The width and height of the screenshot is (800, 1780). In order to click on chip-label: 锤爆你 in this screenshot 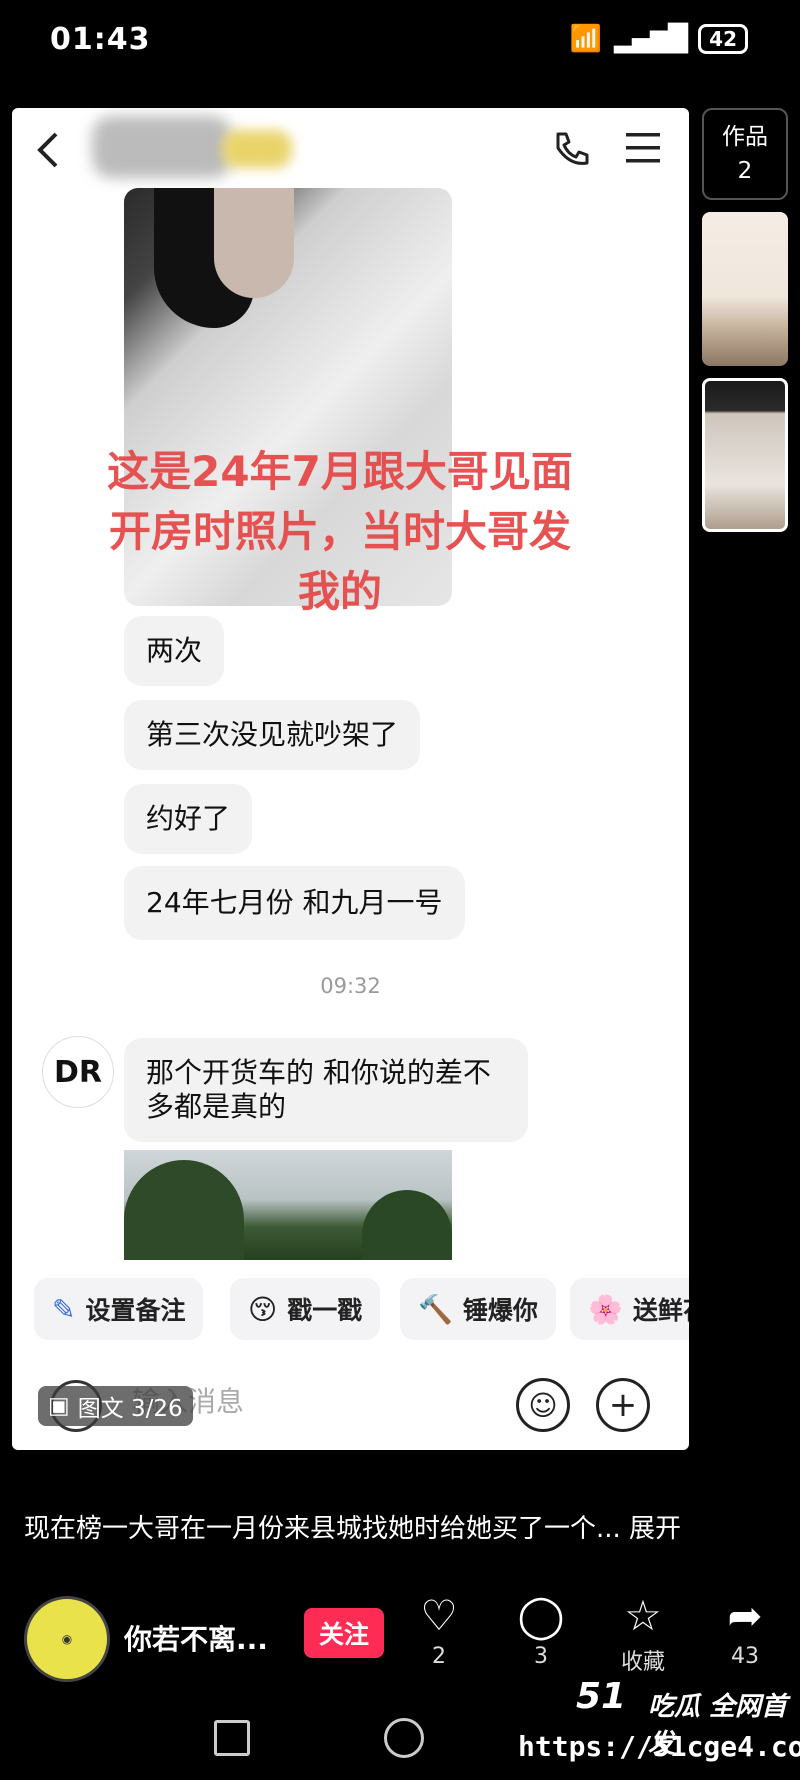, I will do `click(500, 1310)`.